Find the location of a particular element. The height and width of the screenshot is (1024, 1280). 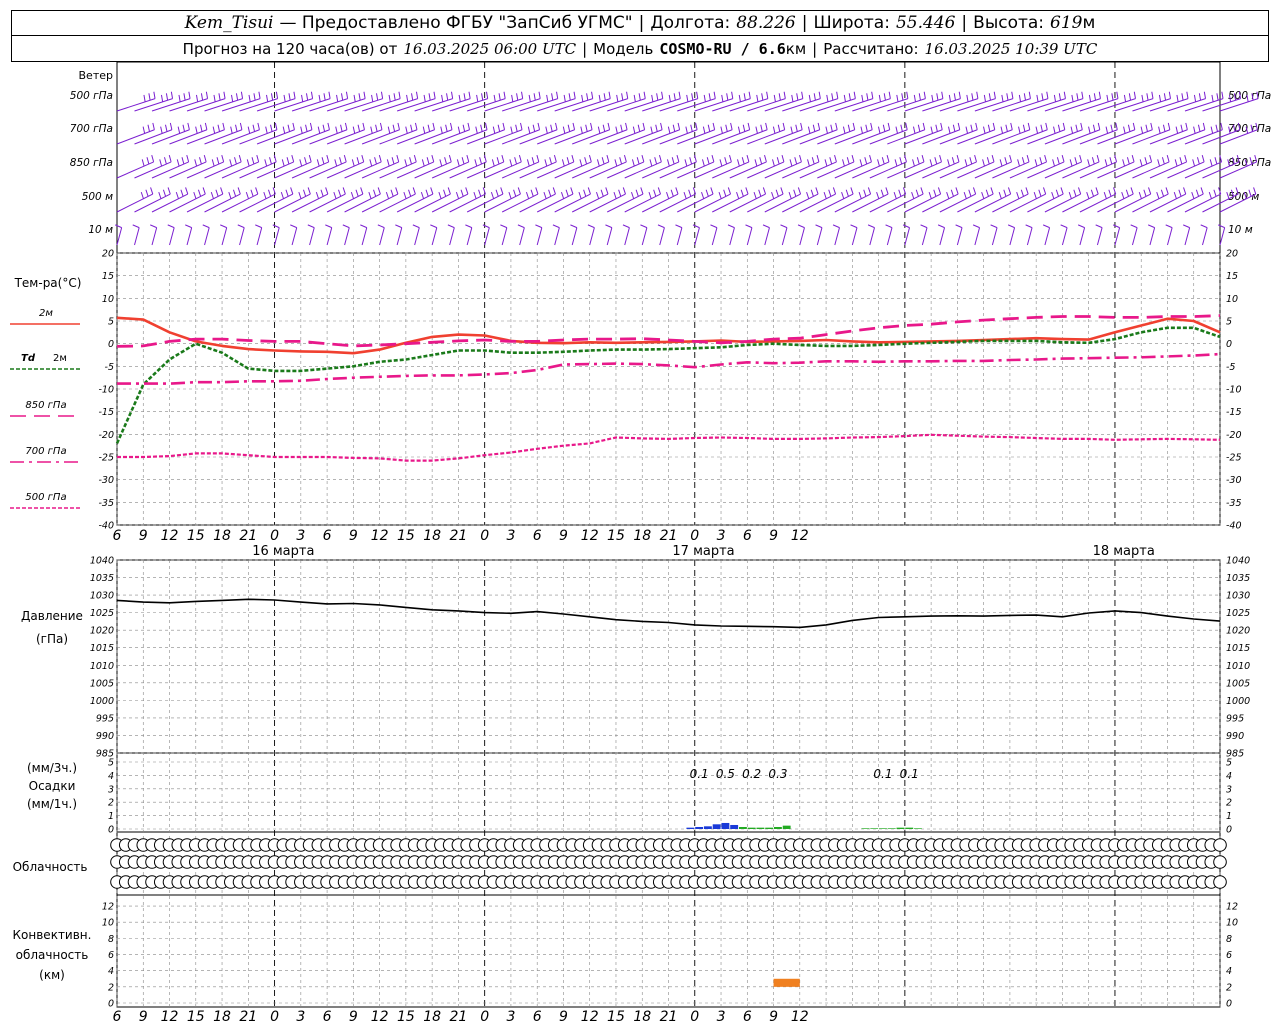

time-tick-label: 9 is located at coordinates (773, 1016).